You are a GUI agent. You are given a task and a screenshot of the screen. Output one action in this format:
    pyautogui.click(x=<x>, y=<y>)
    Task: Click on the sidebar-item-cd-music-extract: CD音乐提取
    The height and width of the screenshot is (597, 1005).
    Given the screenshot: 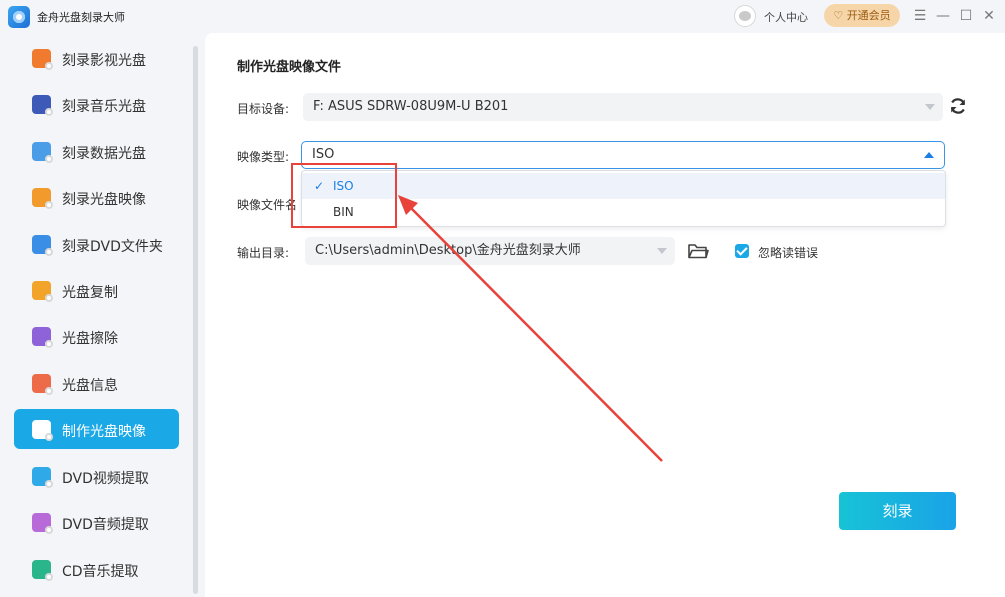 What is the action you would take?
    pyautogui.click(x=96, y=569)
    